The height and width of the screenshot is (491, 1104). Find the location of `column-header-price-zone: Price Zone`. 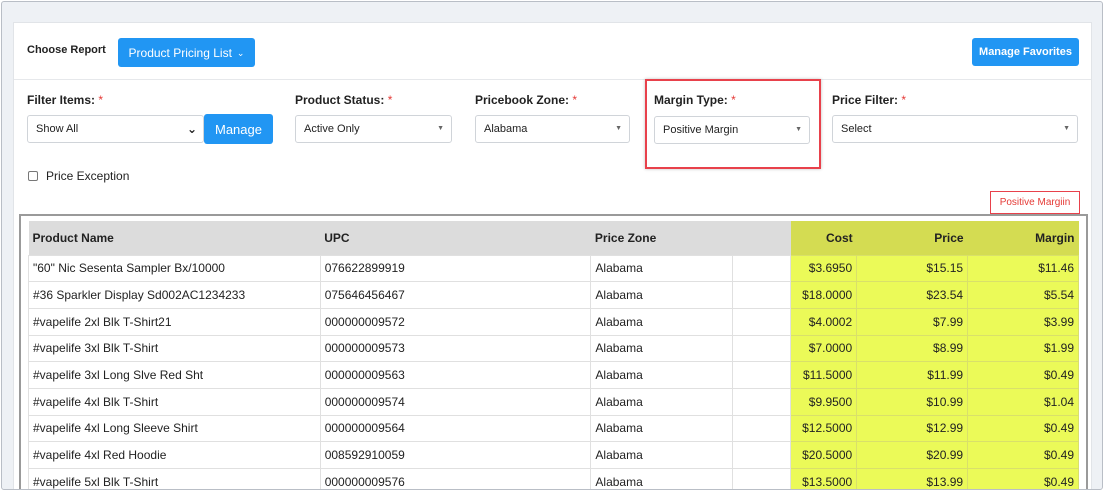

column-header-price-zone: Price Zone is located at coordinates (661, 238).